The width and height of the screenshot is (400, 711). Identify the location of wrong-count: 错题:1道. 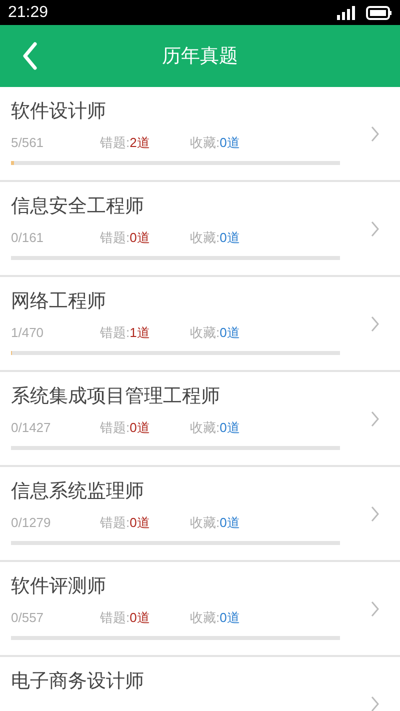
(125, 333).